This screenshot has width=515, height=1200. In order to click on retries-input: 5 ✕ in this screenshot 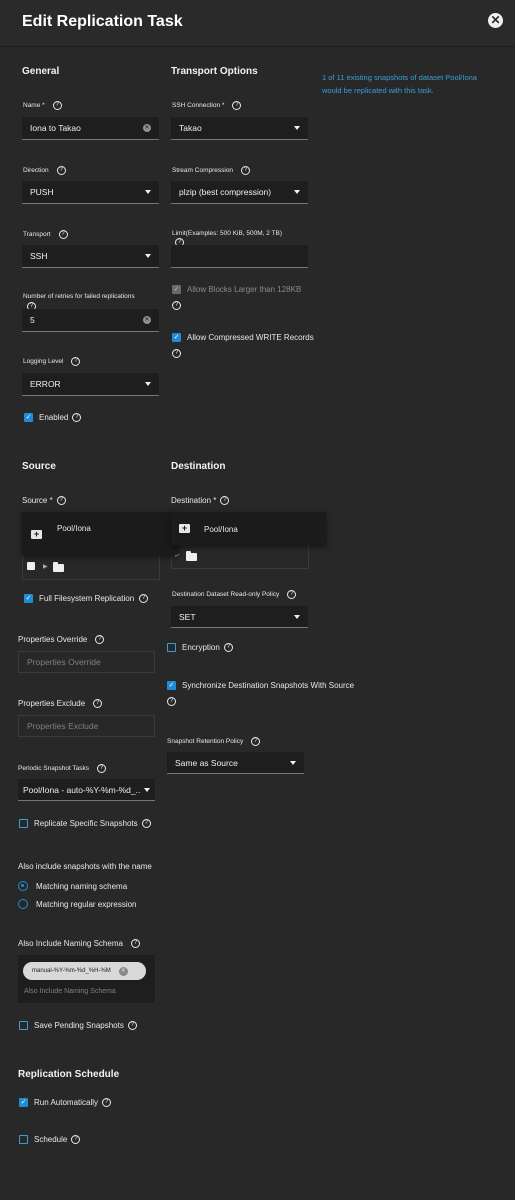, I will do `click(90, 320)`.